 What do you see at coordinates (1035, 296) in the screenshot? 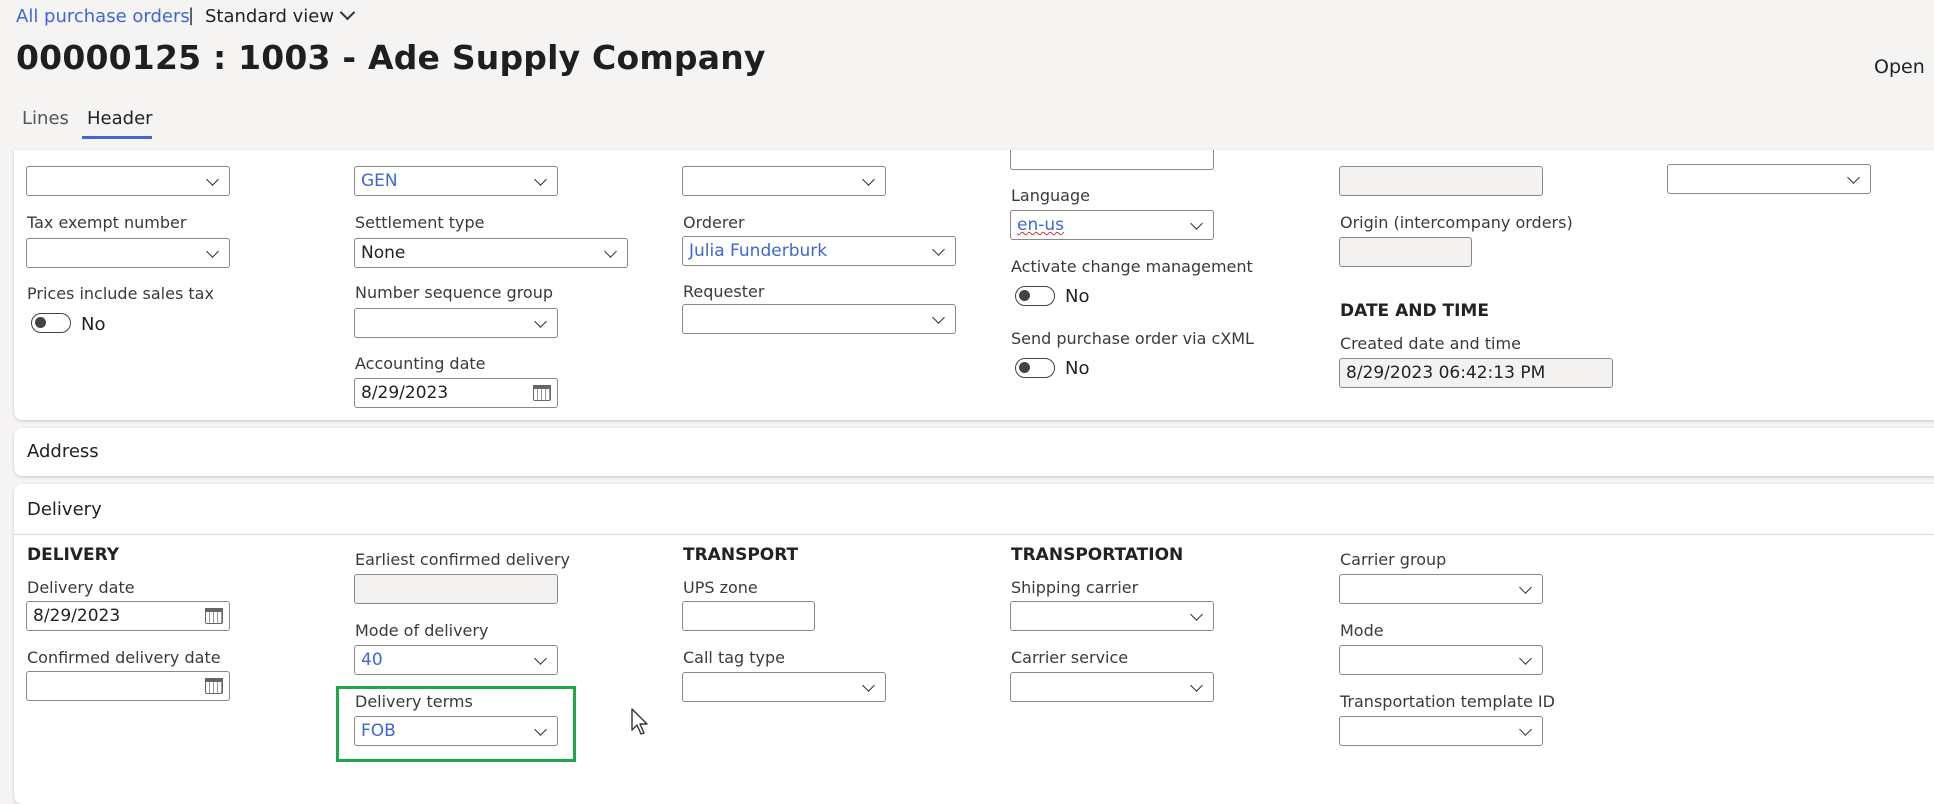
I see `activate-change-toggle` at bounding box center [1035, 296].